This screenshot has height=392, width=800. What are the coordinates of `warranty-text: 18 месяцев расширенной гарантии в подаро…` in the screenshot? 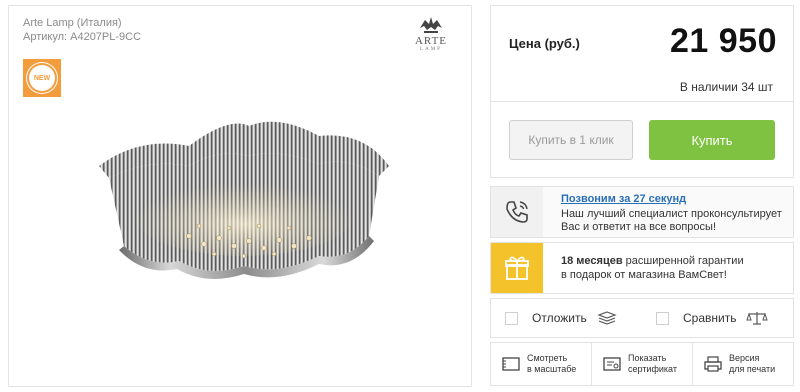 It's located at (652, 268).